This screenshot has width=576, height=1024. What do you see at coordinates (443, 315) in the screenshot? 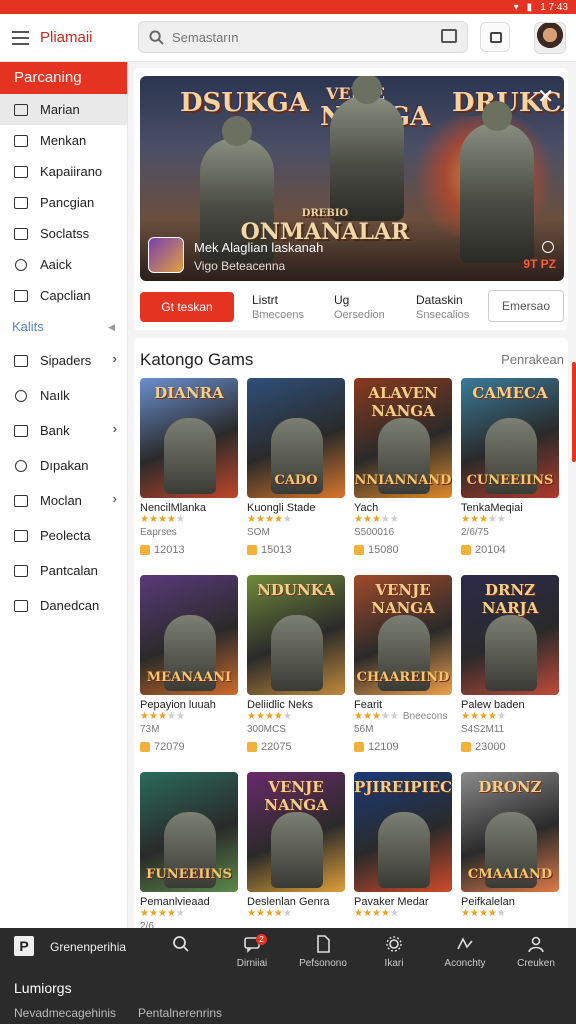
I see `tab-subtitle: Snsecalios` at bounding box center [443, 315].